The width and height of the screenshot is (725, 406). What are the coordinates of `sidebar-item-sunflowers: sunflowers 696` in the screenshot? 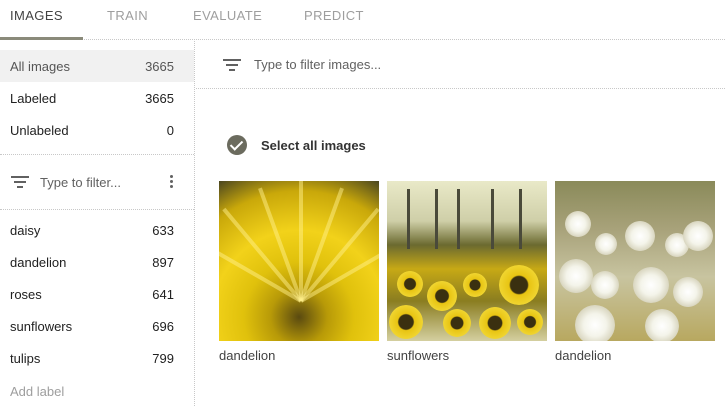 It's located at (97, 326).